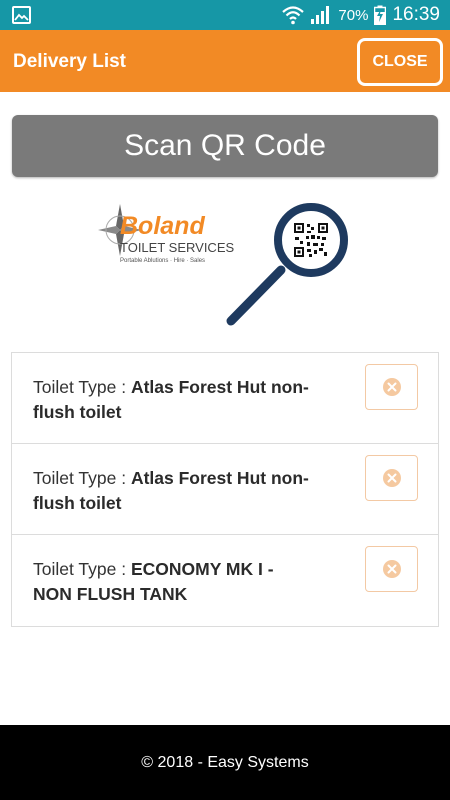 This screenshot has width=450, height=800. I want to click on close-button: CLOSE, so click(400, 62).